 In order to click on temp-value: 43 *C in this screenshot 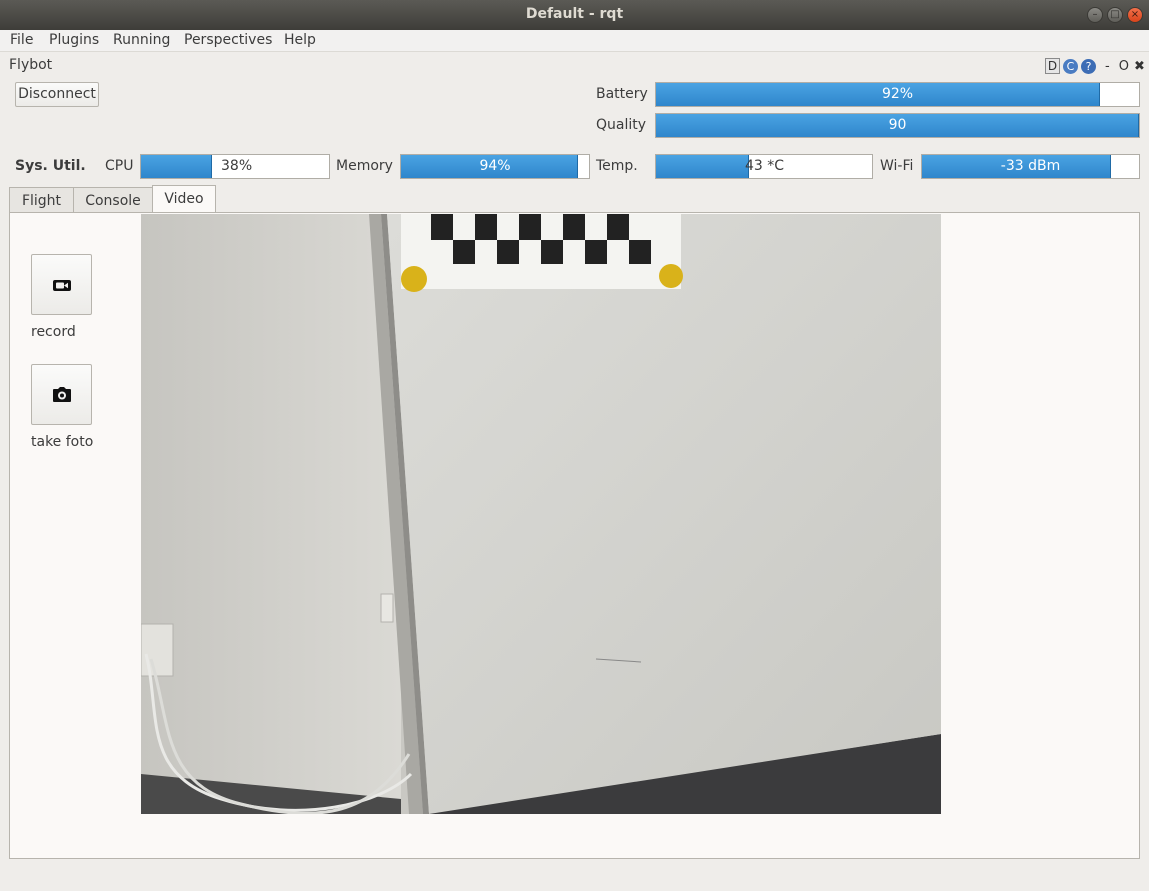, I will do `click(765, 166)`.